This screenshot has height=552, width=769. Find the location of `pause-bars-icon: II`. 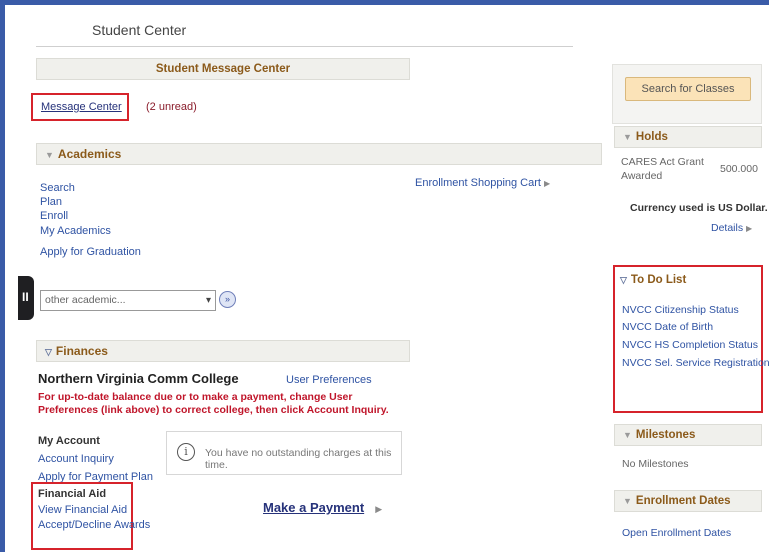

pause-bars-icon: II is located at coordinates (25, 297).